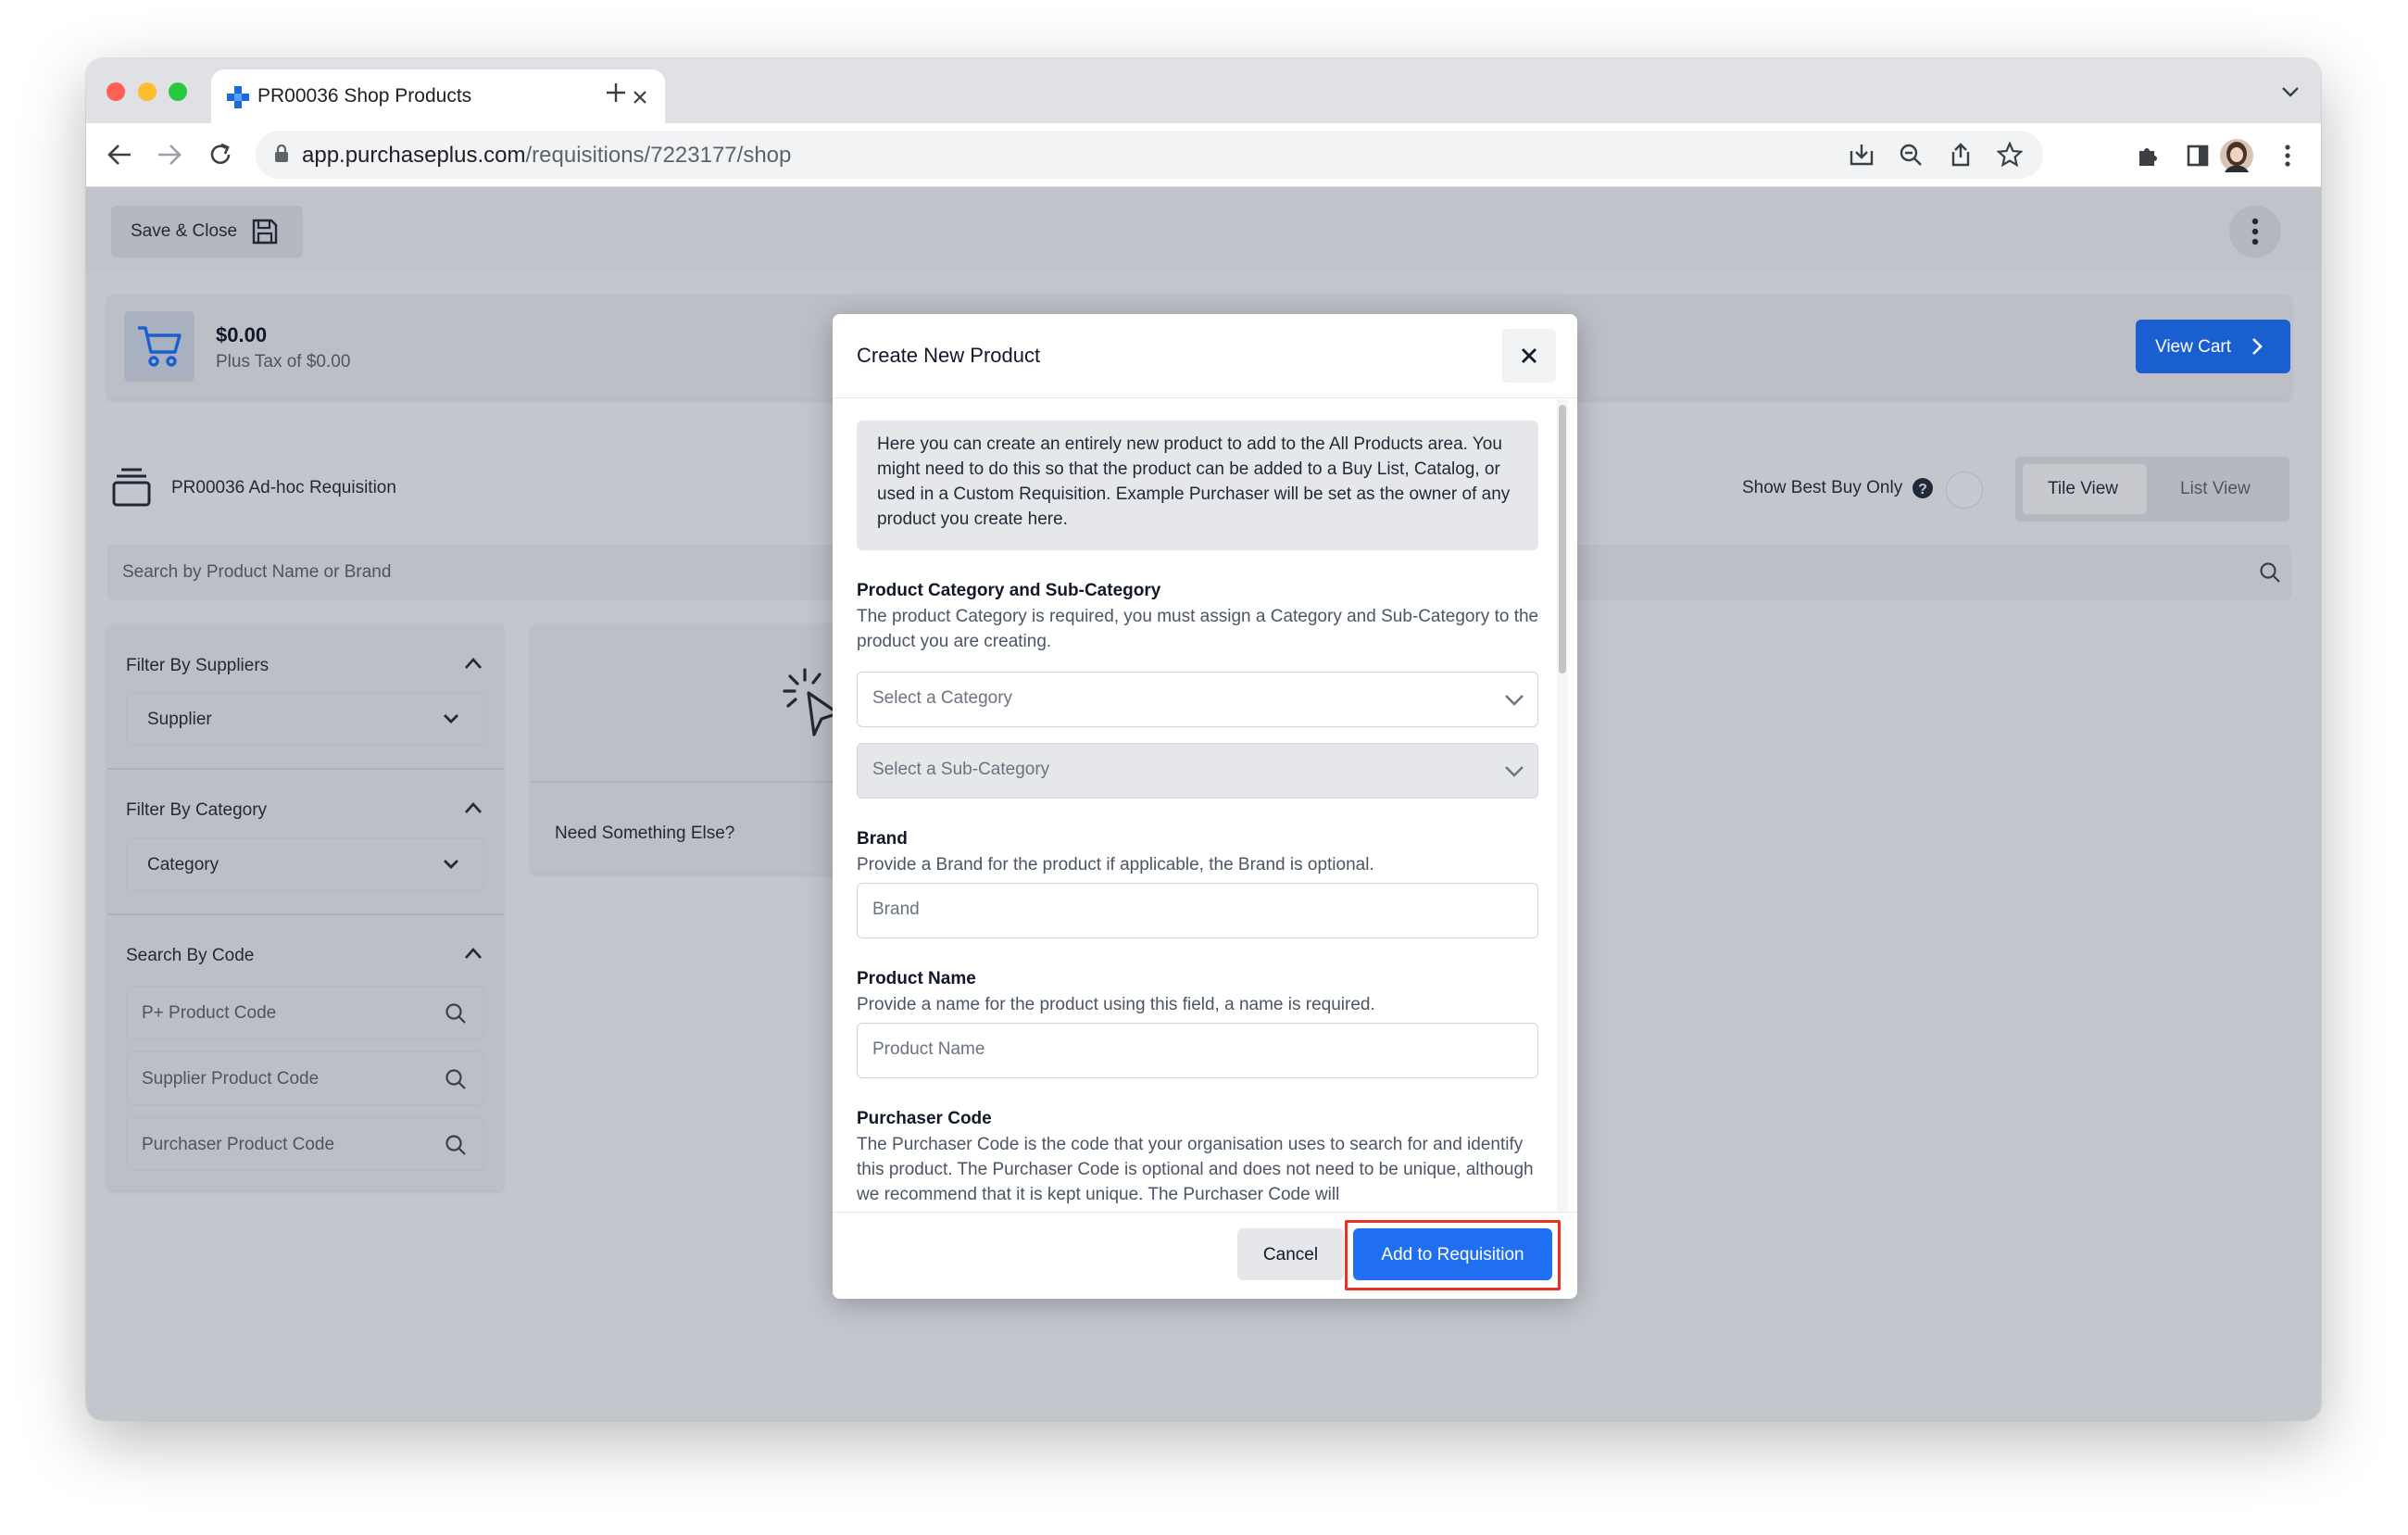  Describe the element at coordinates (2148, 156) in the screenshot. I see `extensions-puzzle-icon` at that location.